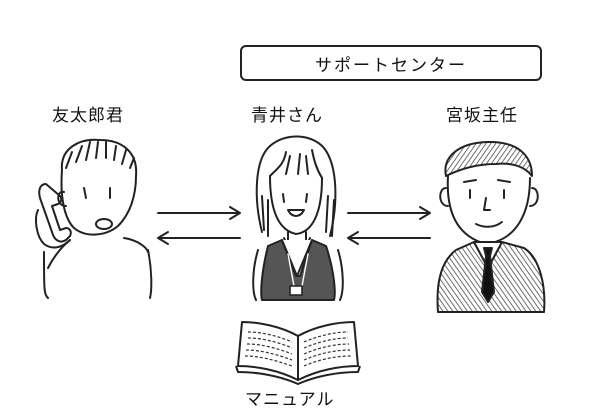 This screenshot has width=602, height=420. I want to click on supervisor-figure, so click(491, 227).